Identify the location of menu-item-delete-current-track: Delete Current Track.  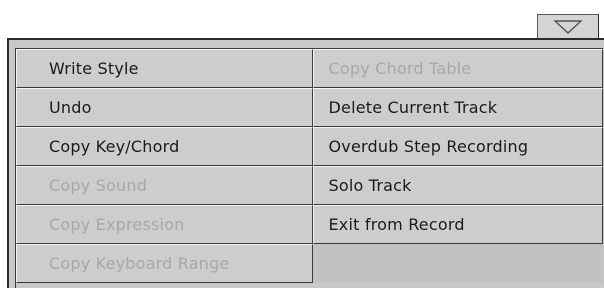
(457, 107).